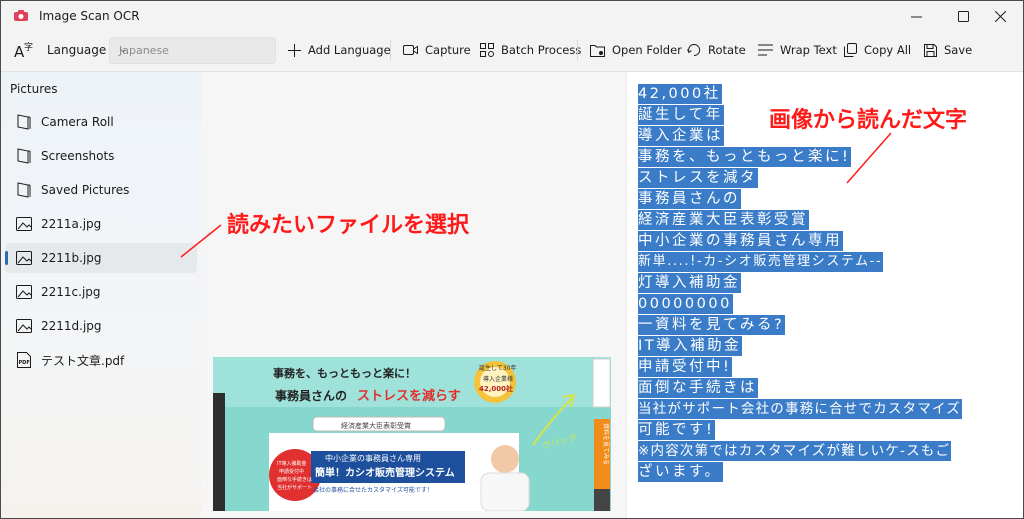 This screenshot has width=1024, height=519. Describe the element at coordinates (740, 241) in the screenshot. I see `ocr-line: 中小企業の事務員さん専用` at that location.